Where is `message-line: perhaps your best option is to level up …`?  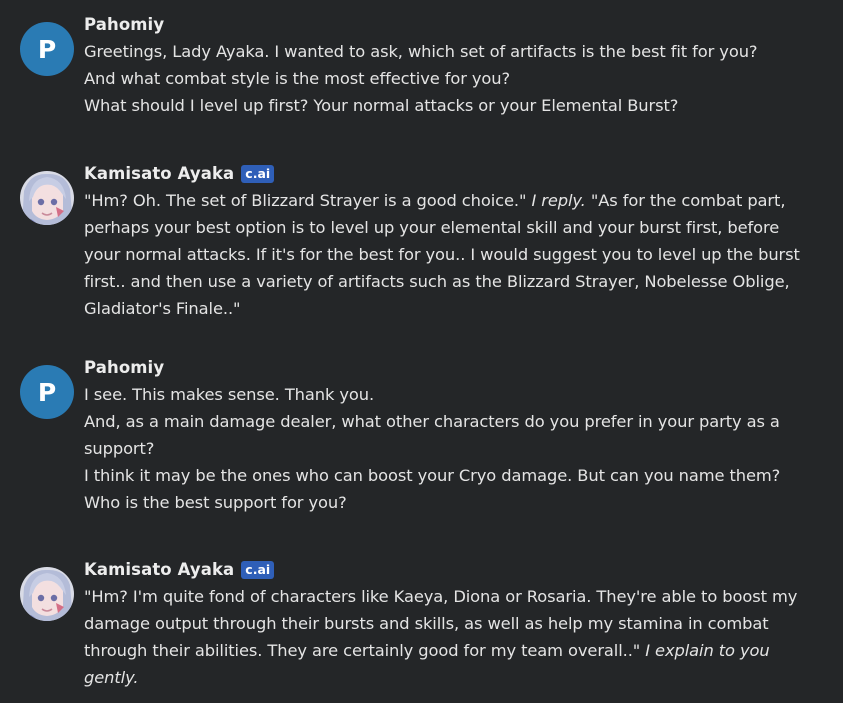
message-line: perhaps your best option is to level up … is located at coordinates (432, 227).